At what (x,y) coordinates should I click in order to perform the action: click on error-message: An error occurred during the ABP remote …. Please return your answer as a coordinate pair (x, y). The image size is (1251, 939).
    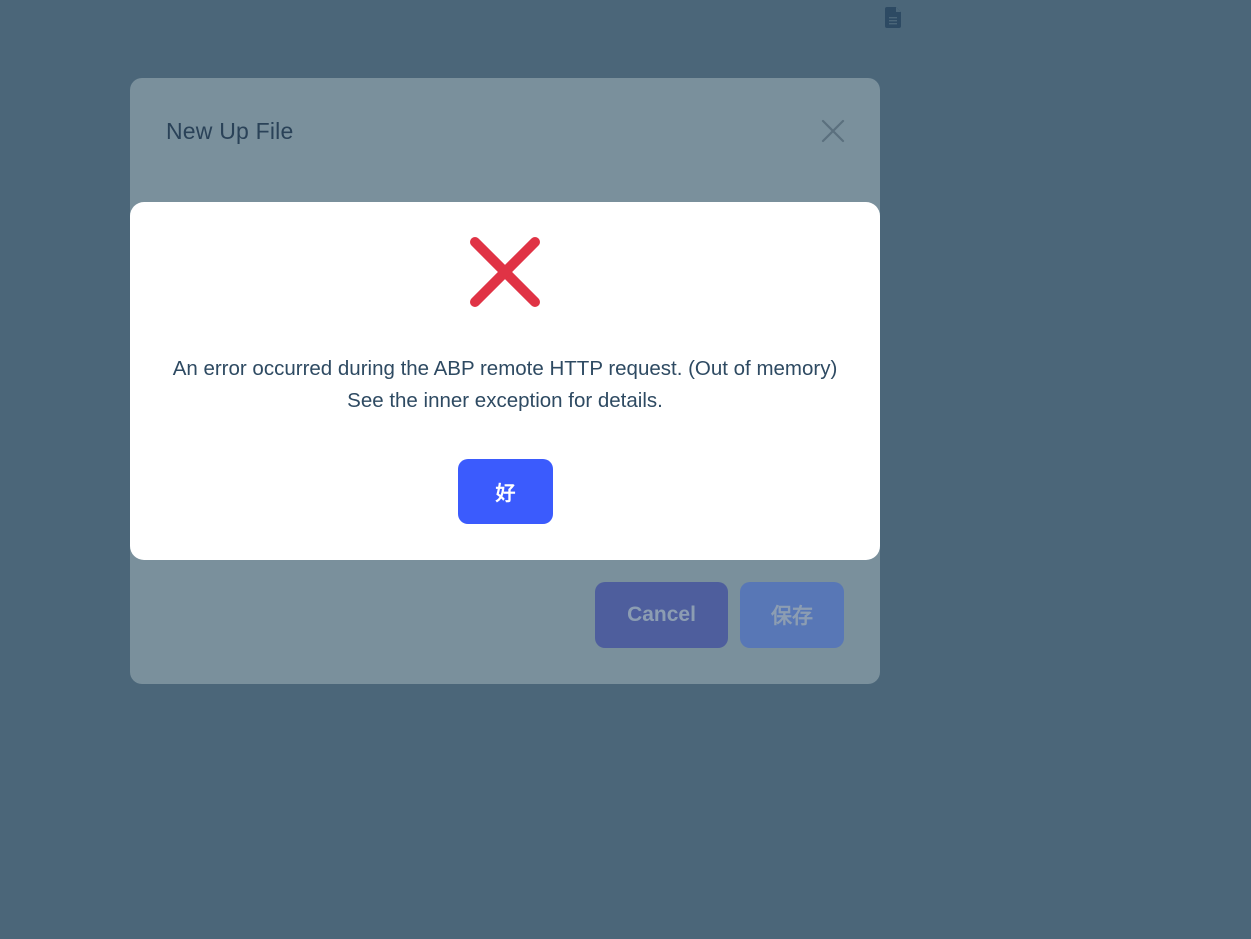
    Looking at the image, I should click on (505, 384).